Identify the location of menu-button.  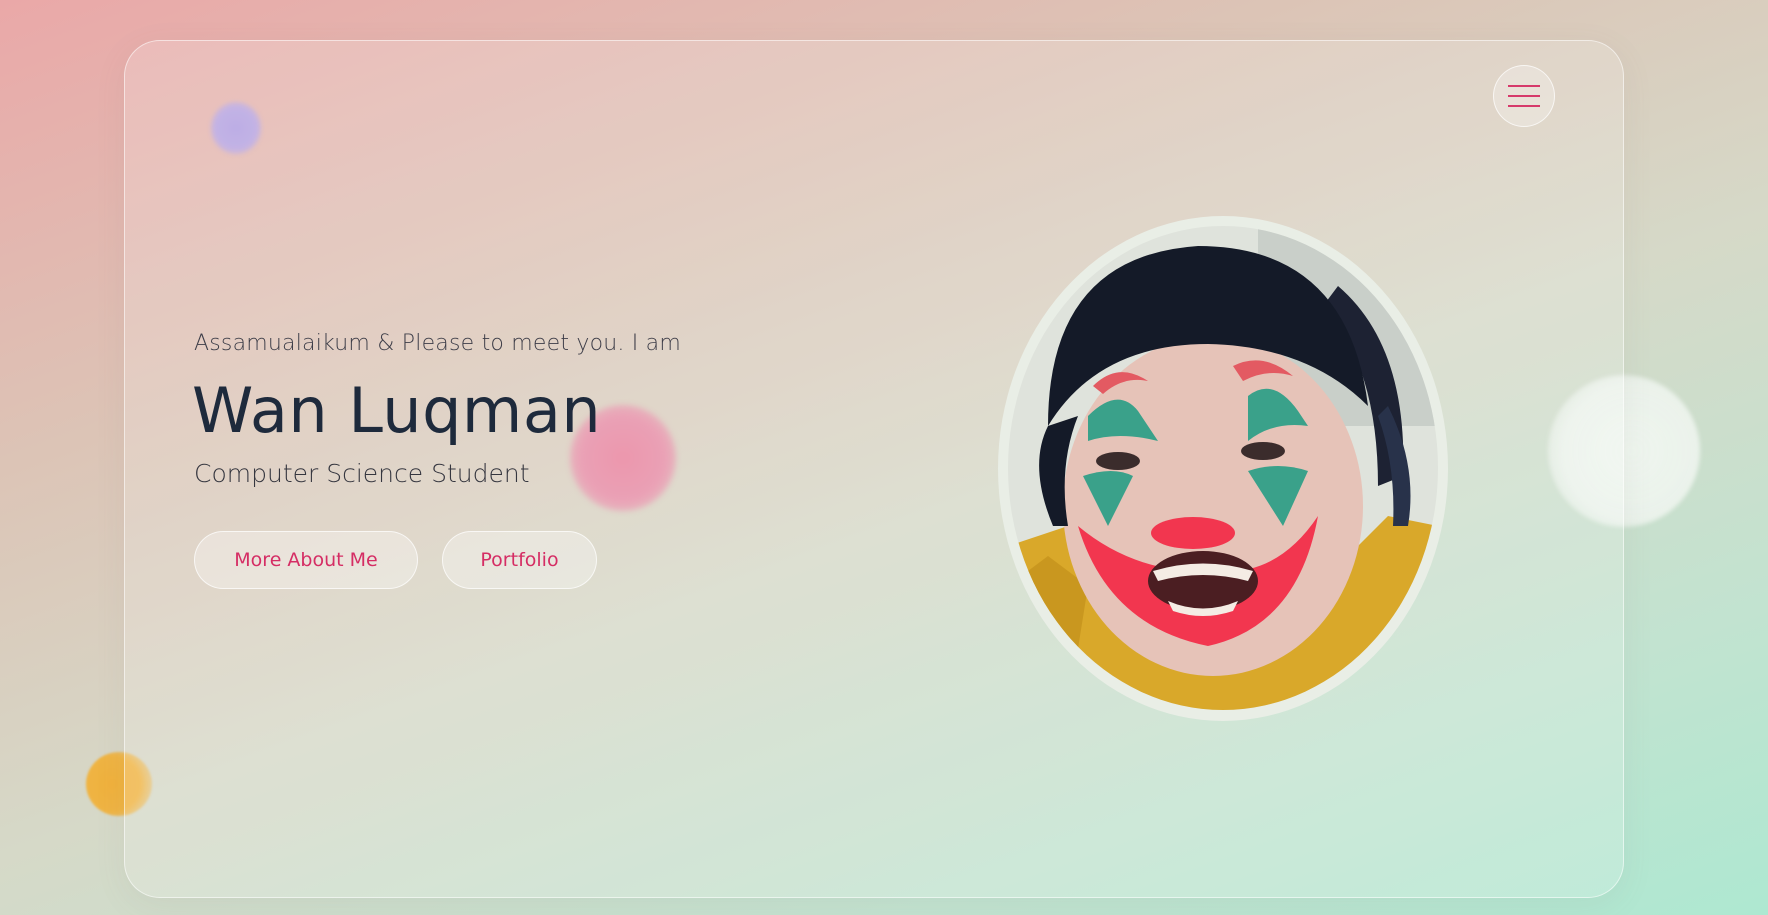
(1524, 96).